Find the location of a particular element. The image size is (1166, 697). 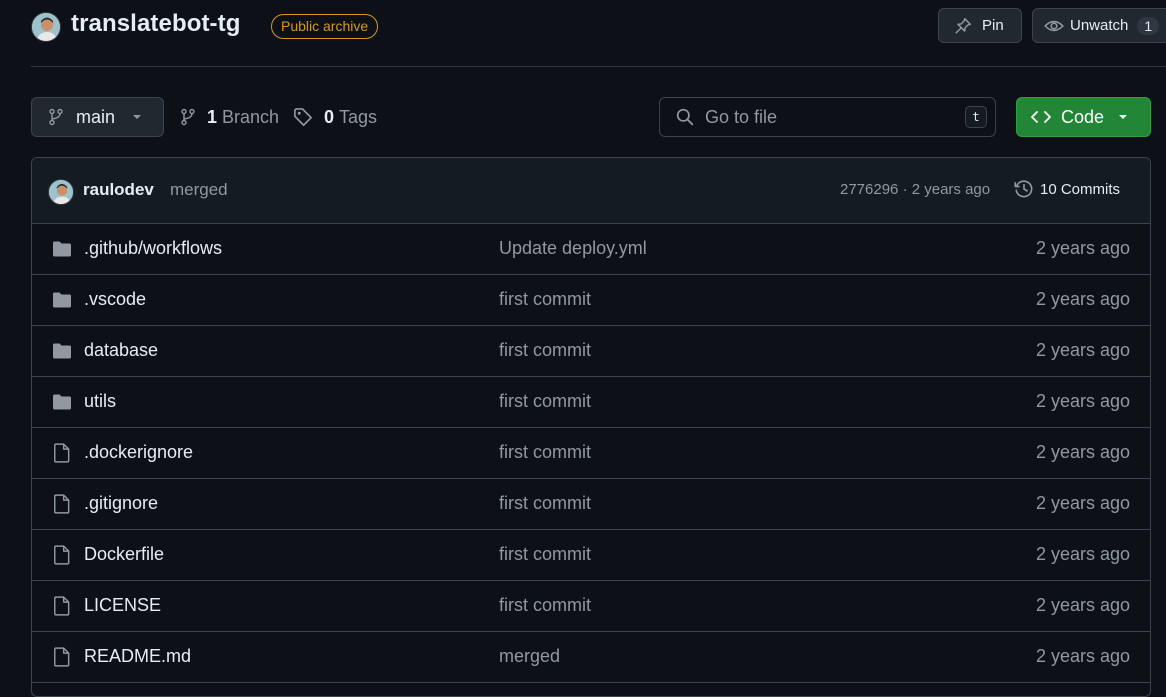

file-row: LICENSE first commit 2 years ago is located at coordinates (591, 606).